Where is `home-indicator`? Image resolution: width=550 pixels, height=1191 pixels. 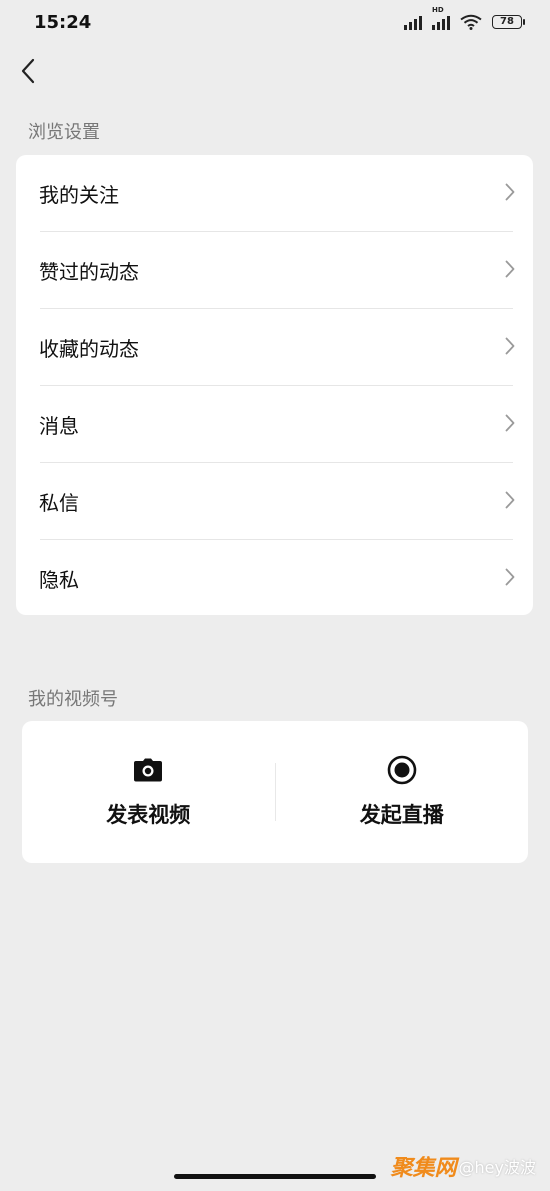
home-indicator is located at coordinates (275, 1176).